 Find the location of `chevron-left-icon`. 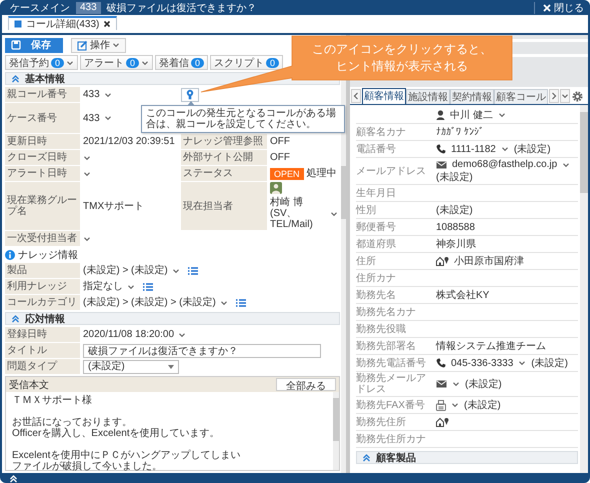

chevron-left-icon is located at coordinates (356, 96).